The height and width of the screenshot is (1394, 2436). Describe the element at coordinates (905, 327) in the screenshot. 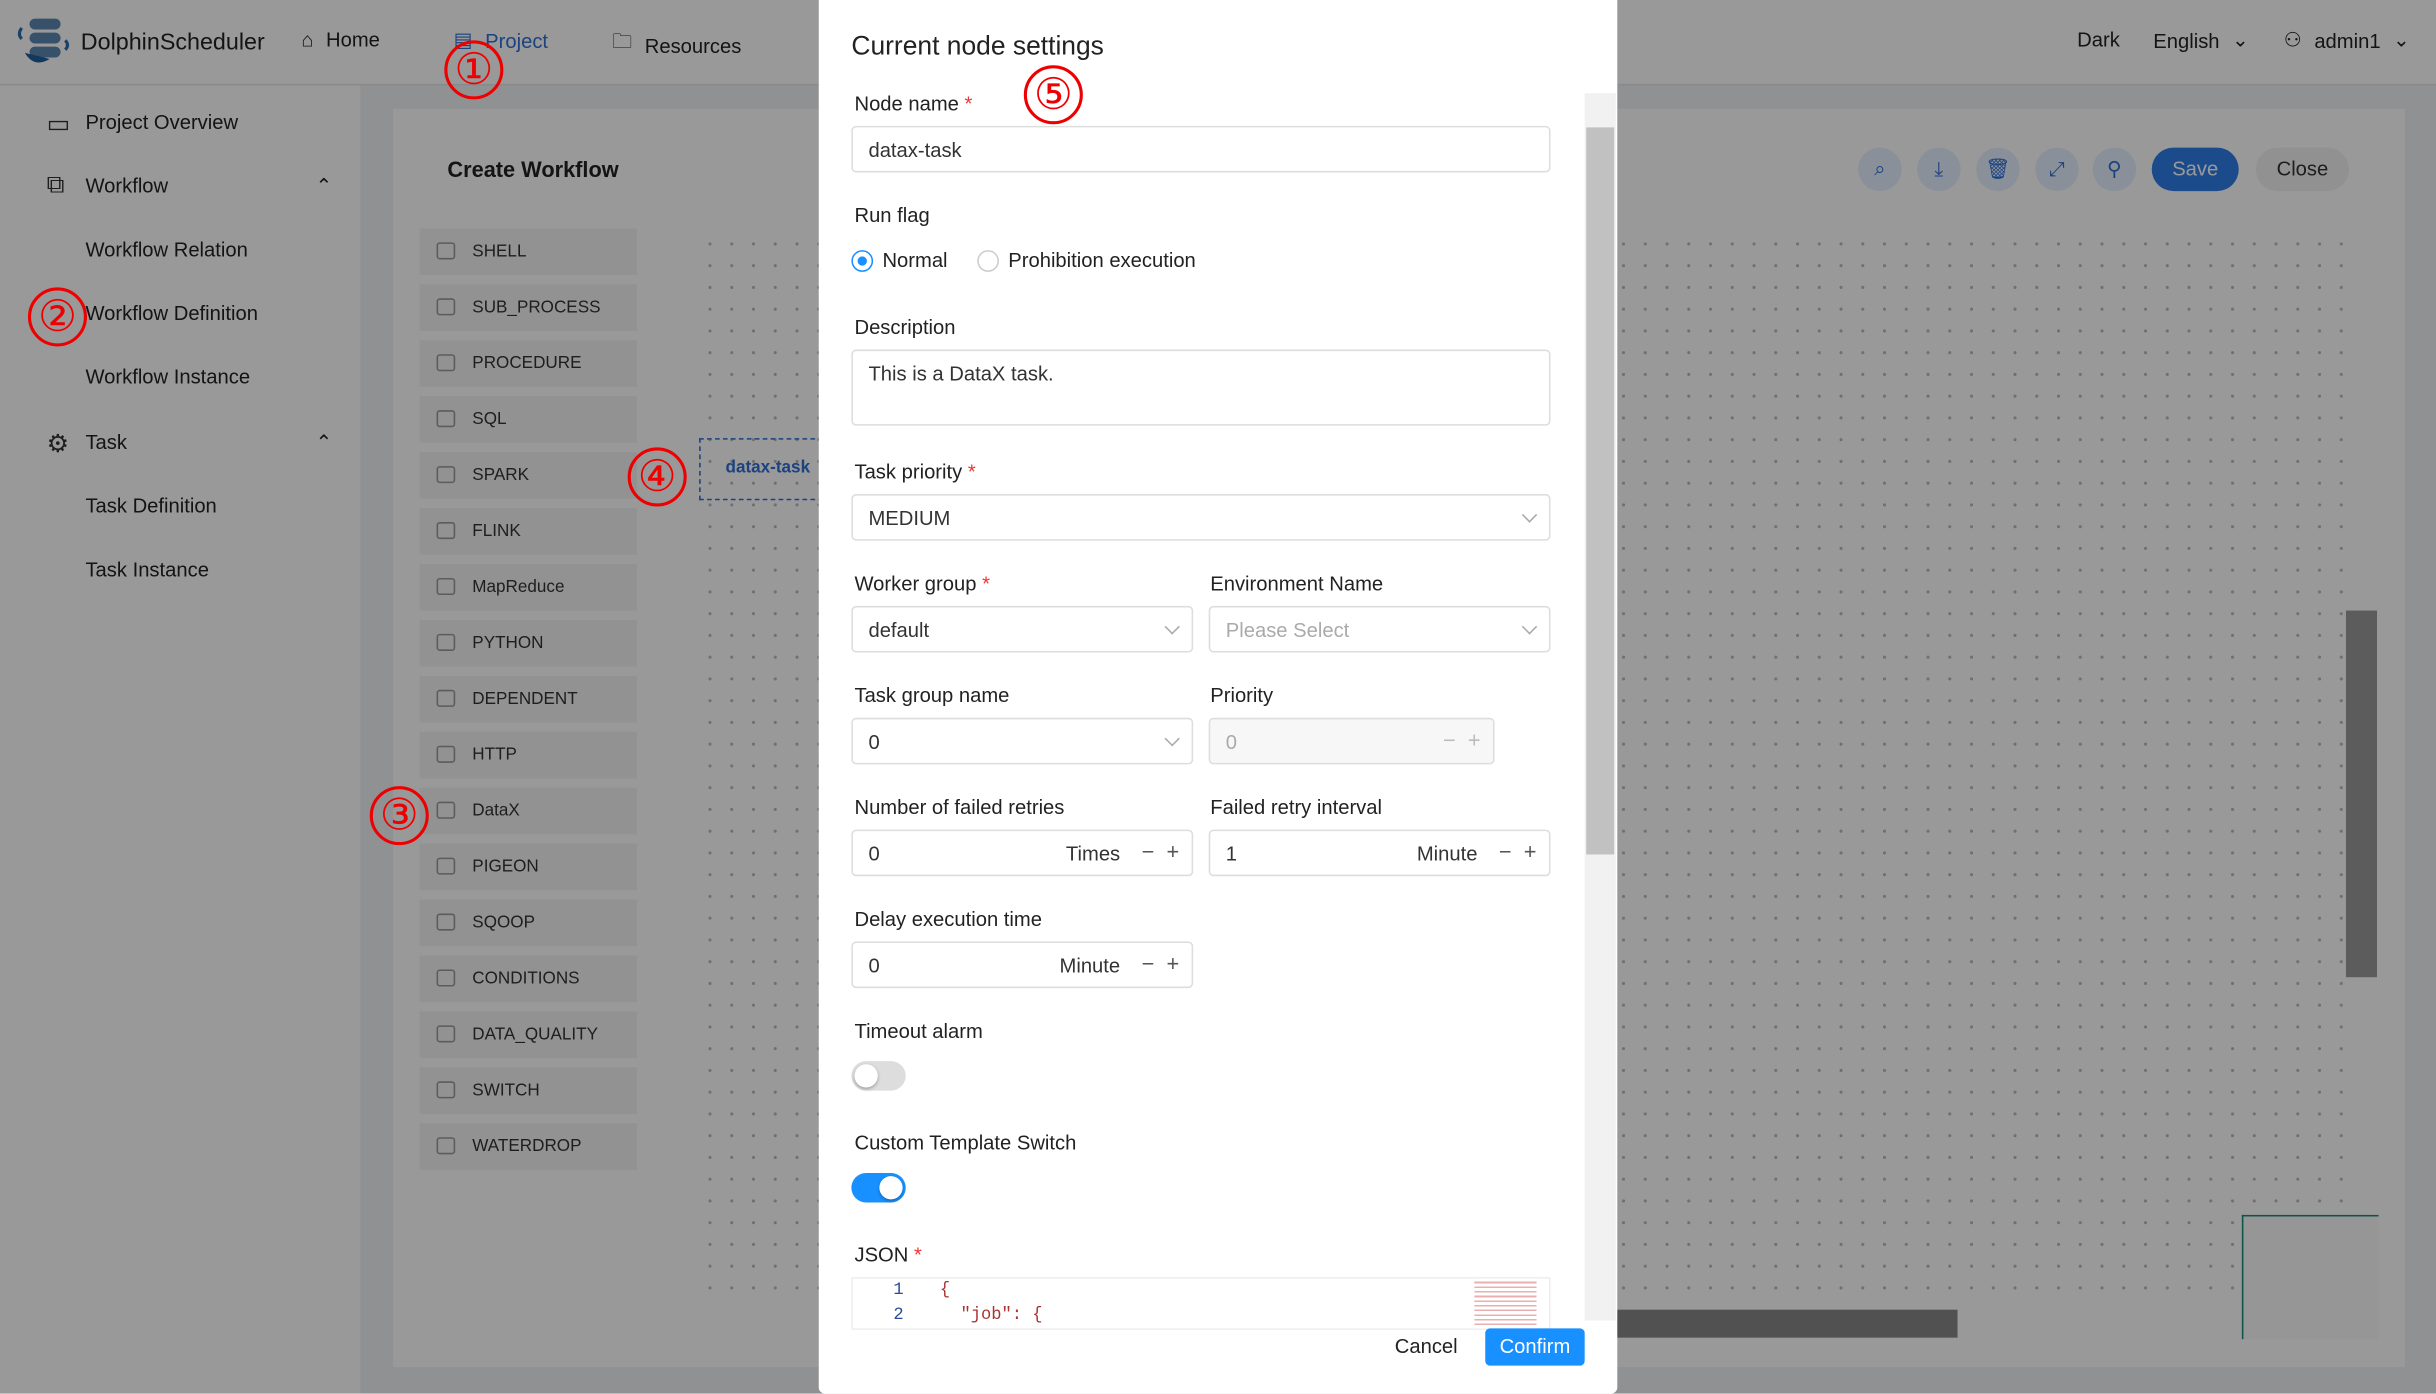

I see `description-label: Description` at that location.